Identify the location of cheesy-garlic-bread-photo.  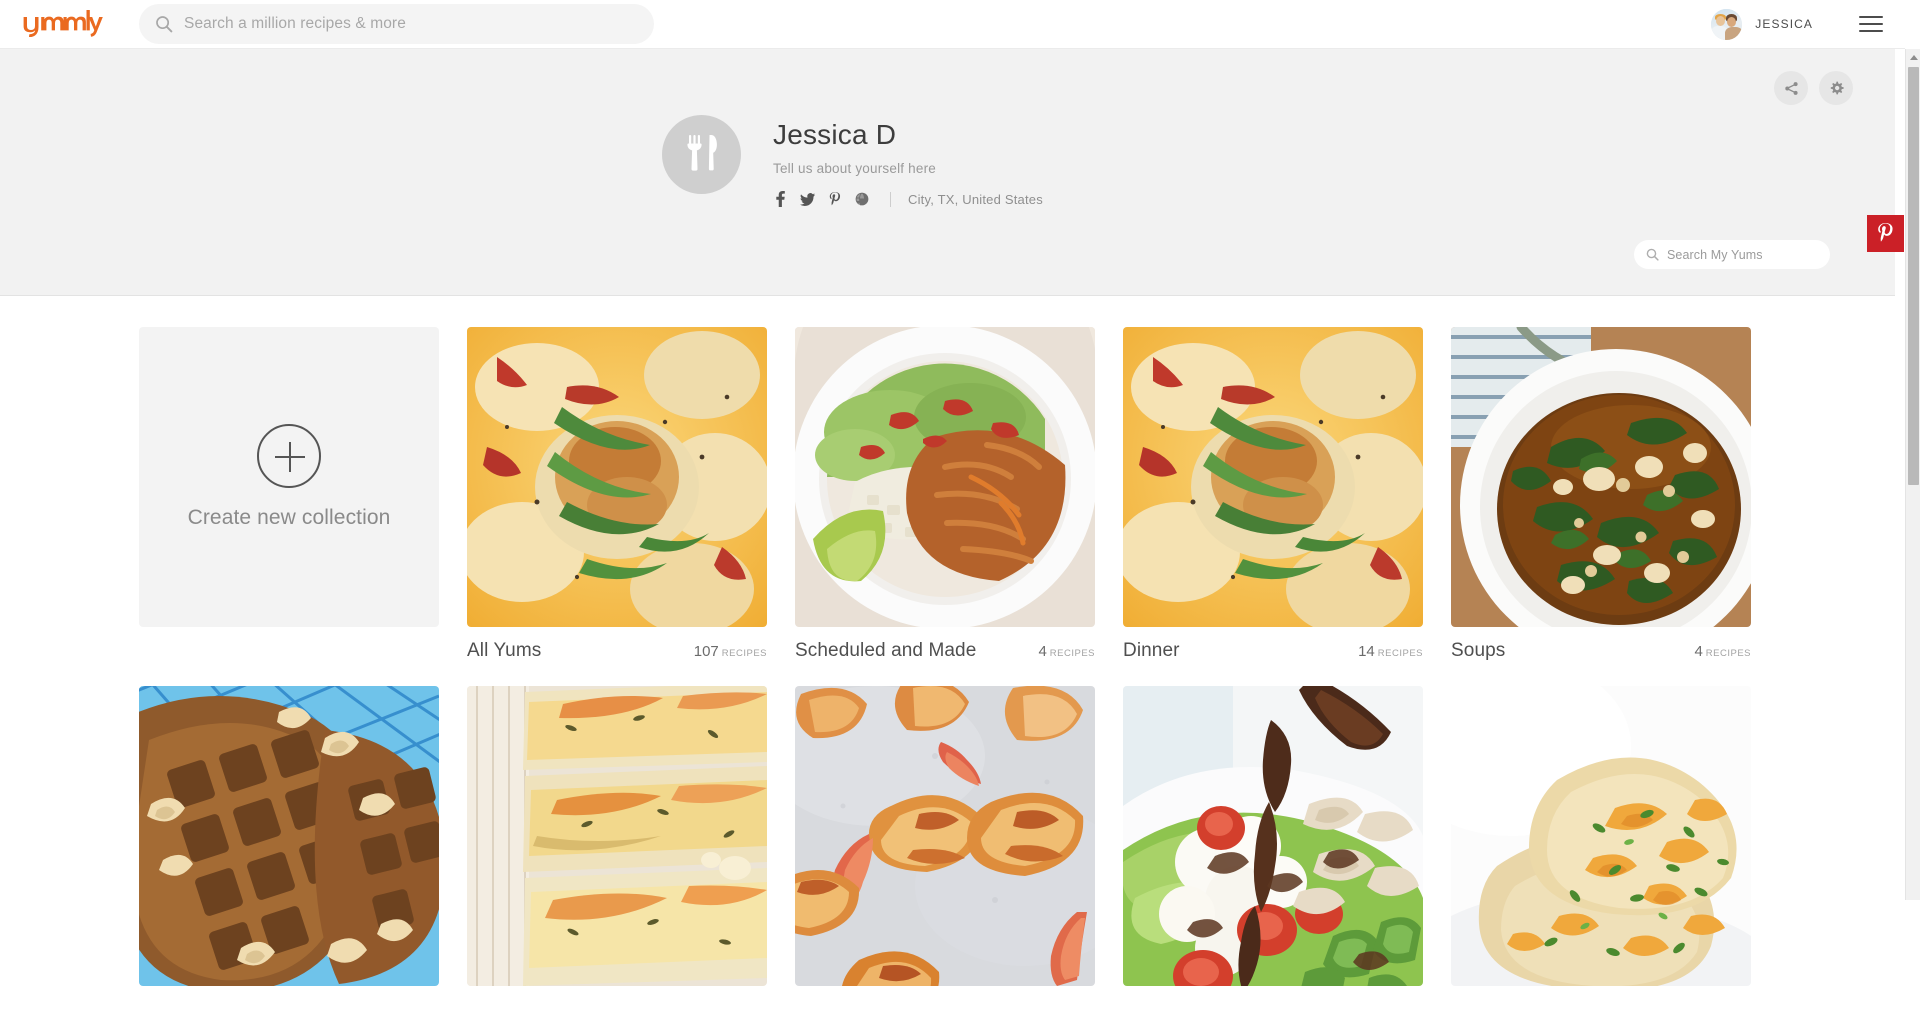
(617, 836).